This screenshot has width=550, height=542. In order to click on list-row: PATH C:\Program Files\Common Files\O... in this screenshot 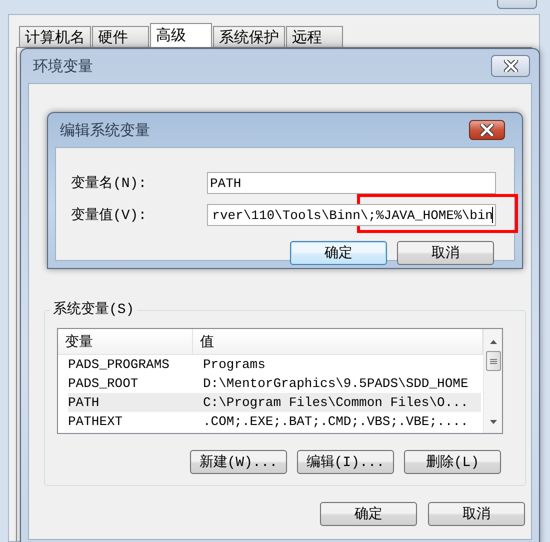, I will do `click(274, 402)`.